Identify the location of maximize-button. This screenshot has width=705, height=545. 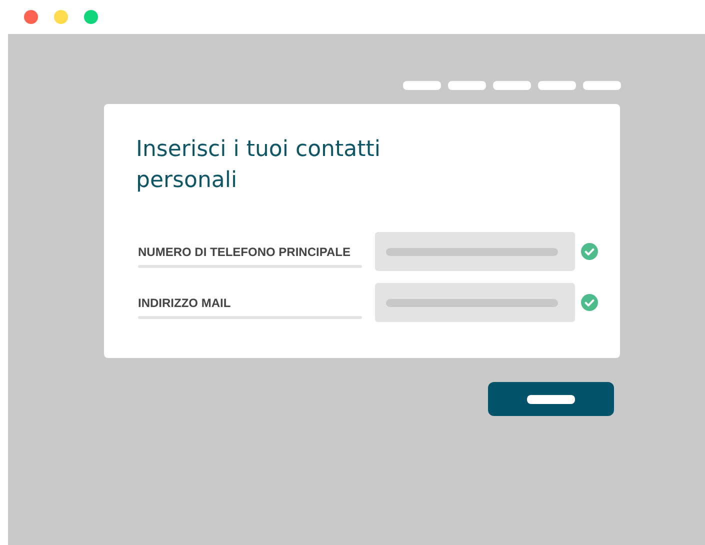
(91, 17).